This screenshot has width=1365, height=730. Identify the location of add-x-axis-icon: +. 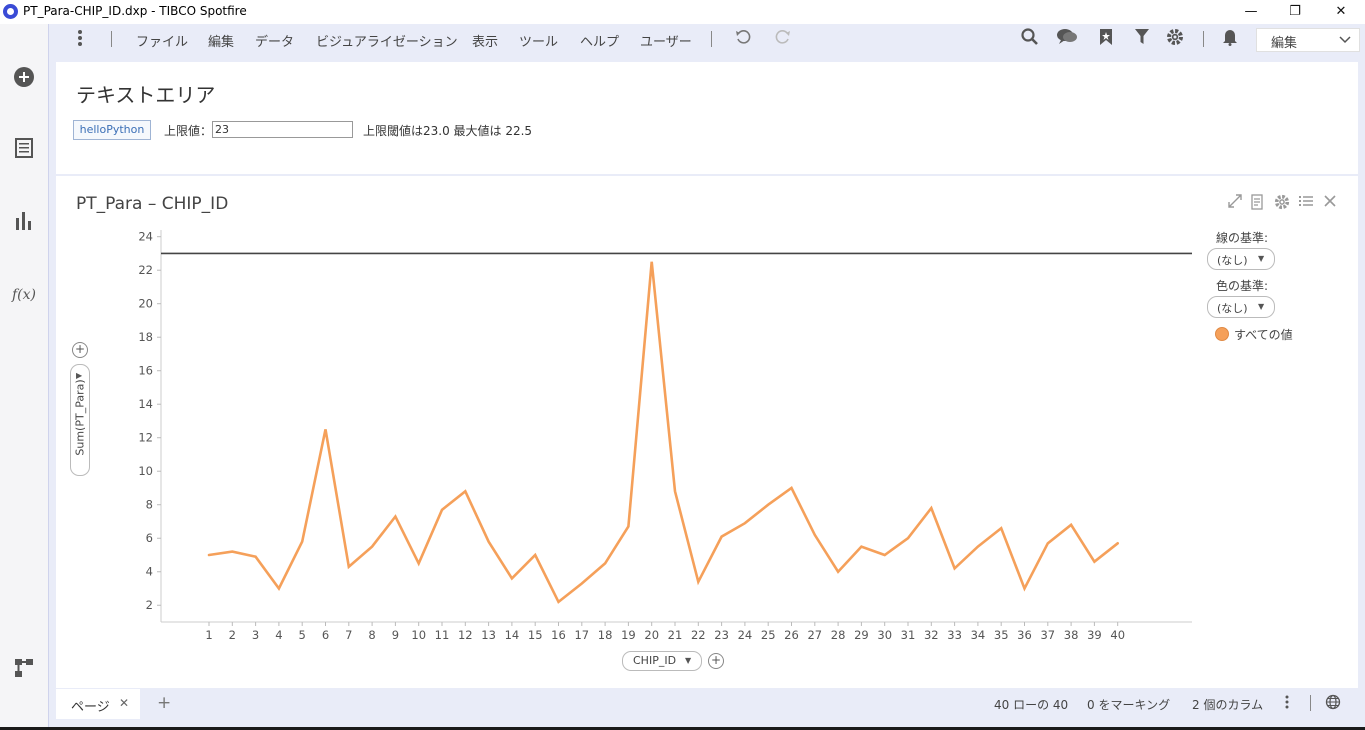
(716, 661).